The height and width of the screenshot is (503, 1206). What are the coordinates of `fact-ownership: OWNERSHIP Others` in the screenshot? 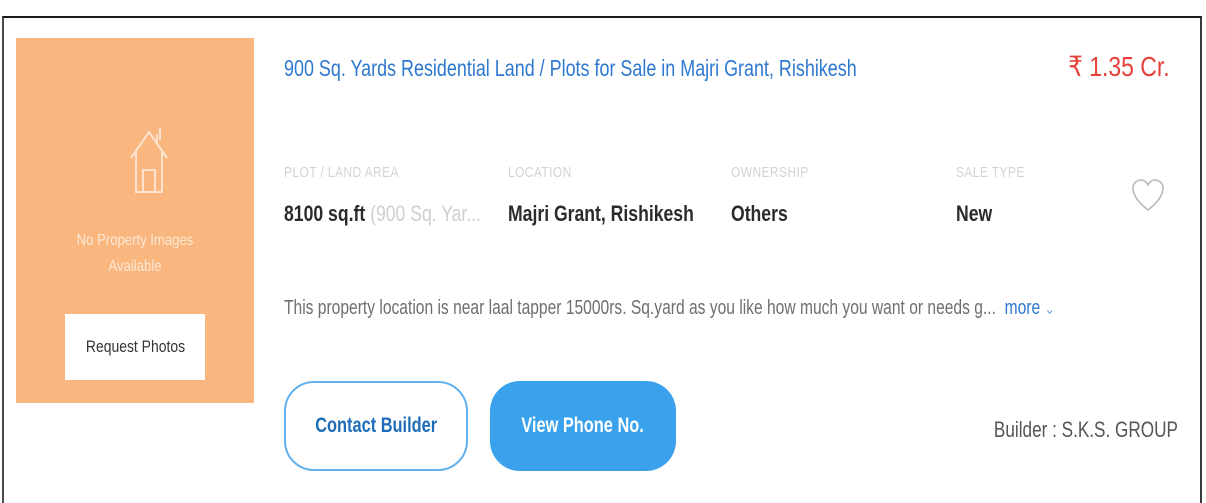 It's located at (770, 195).